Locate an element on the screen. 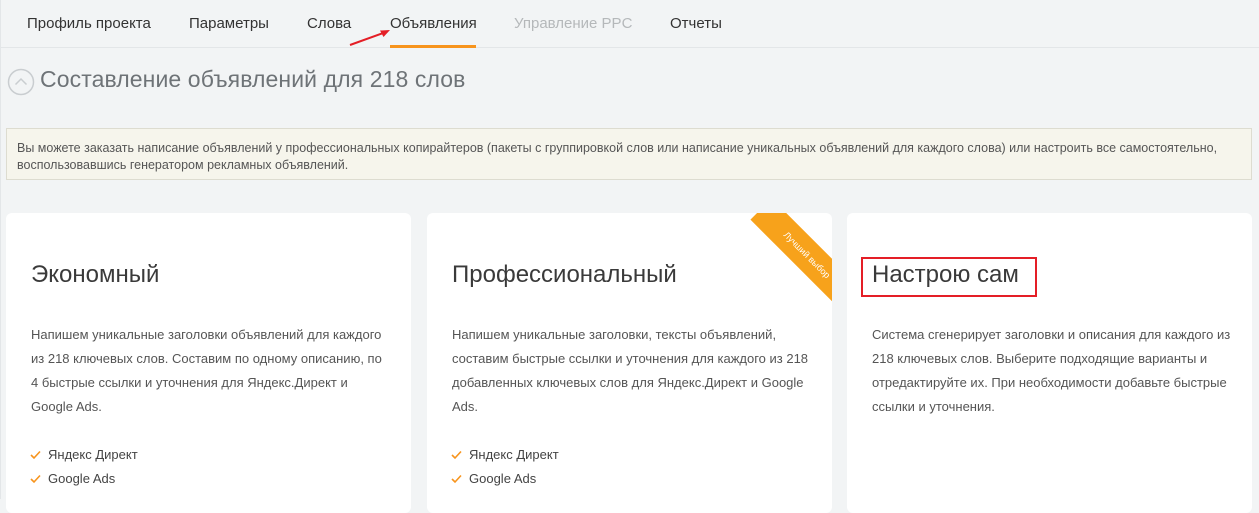 The image size is (1259, 513). card-title: Профессиональный is located at coordinates (564, 274).